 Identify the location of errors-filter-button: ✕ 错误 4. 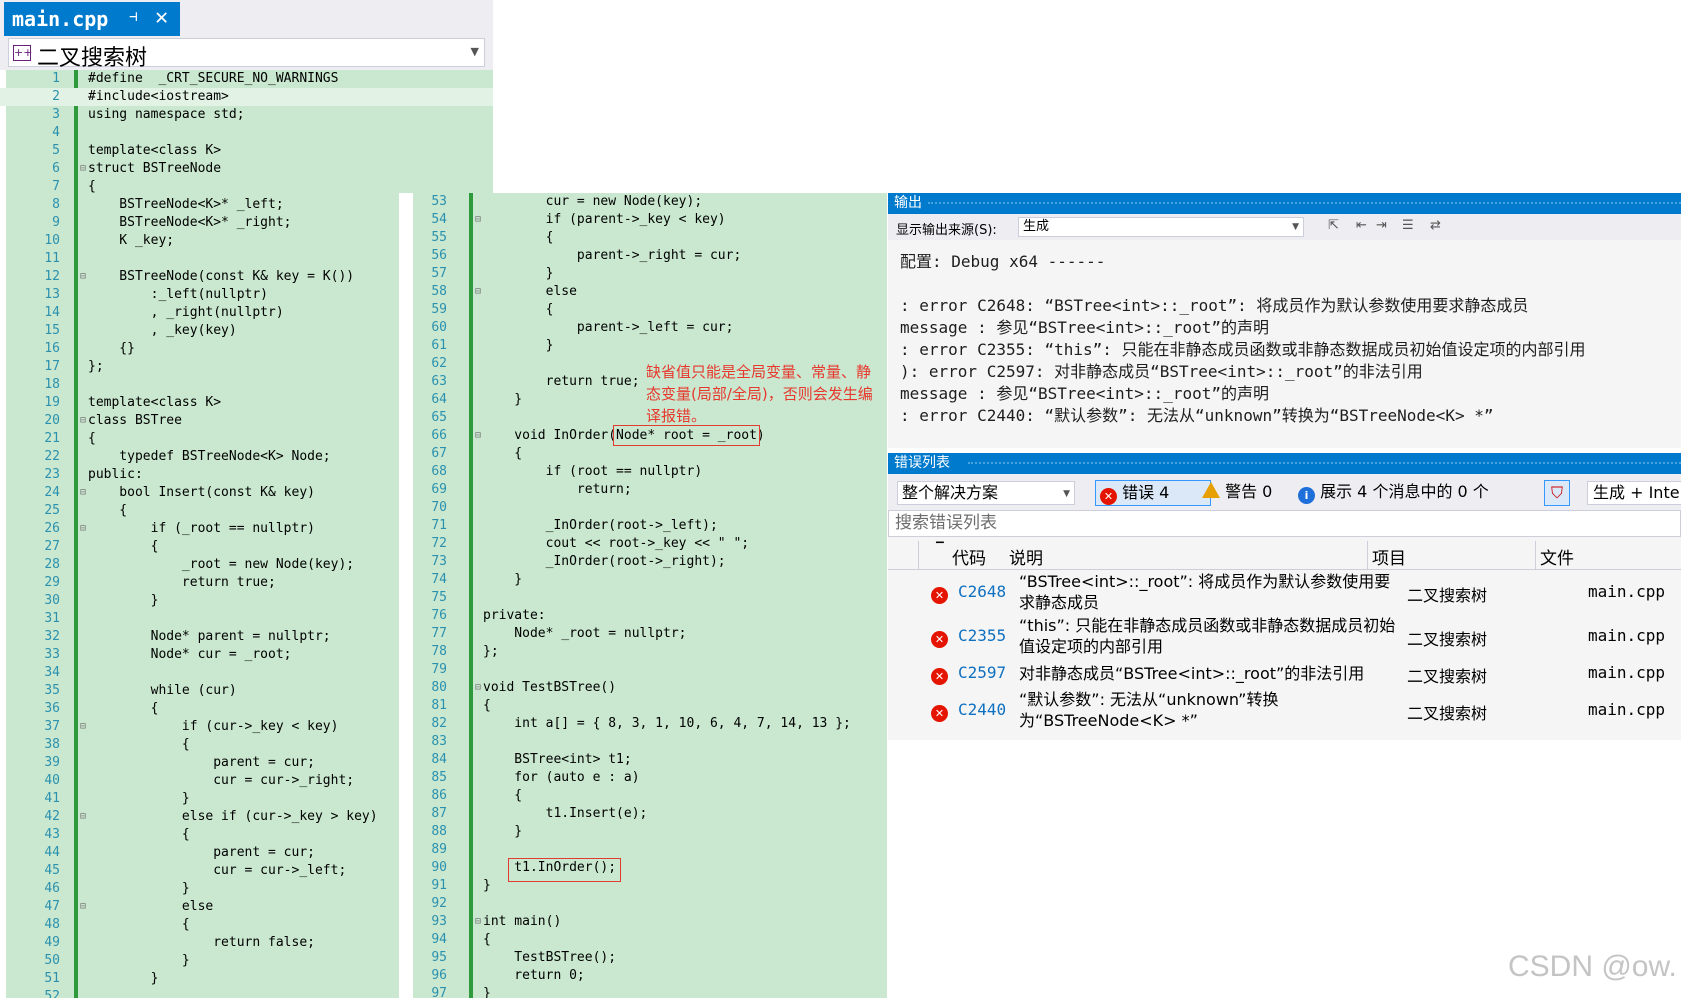
(1153, 493).